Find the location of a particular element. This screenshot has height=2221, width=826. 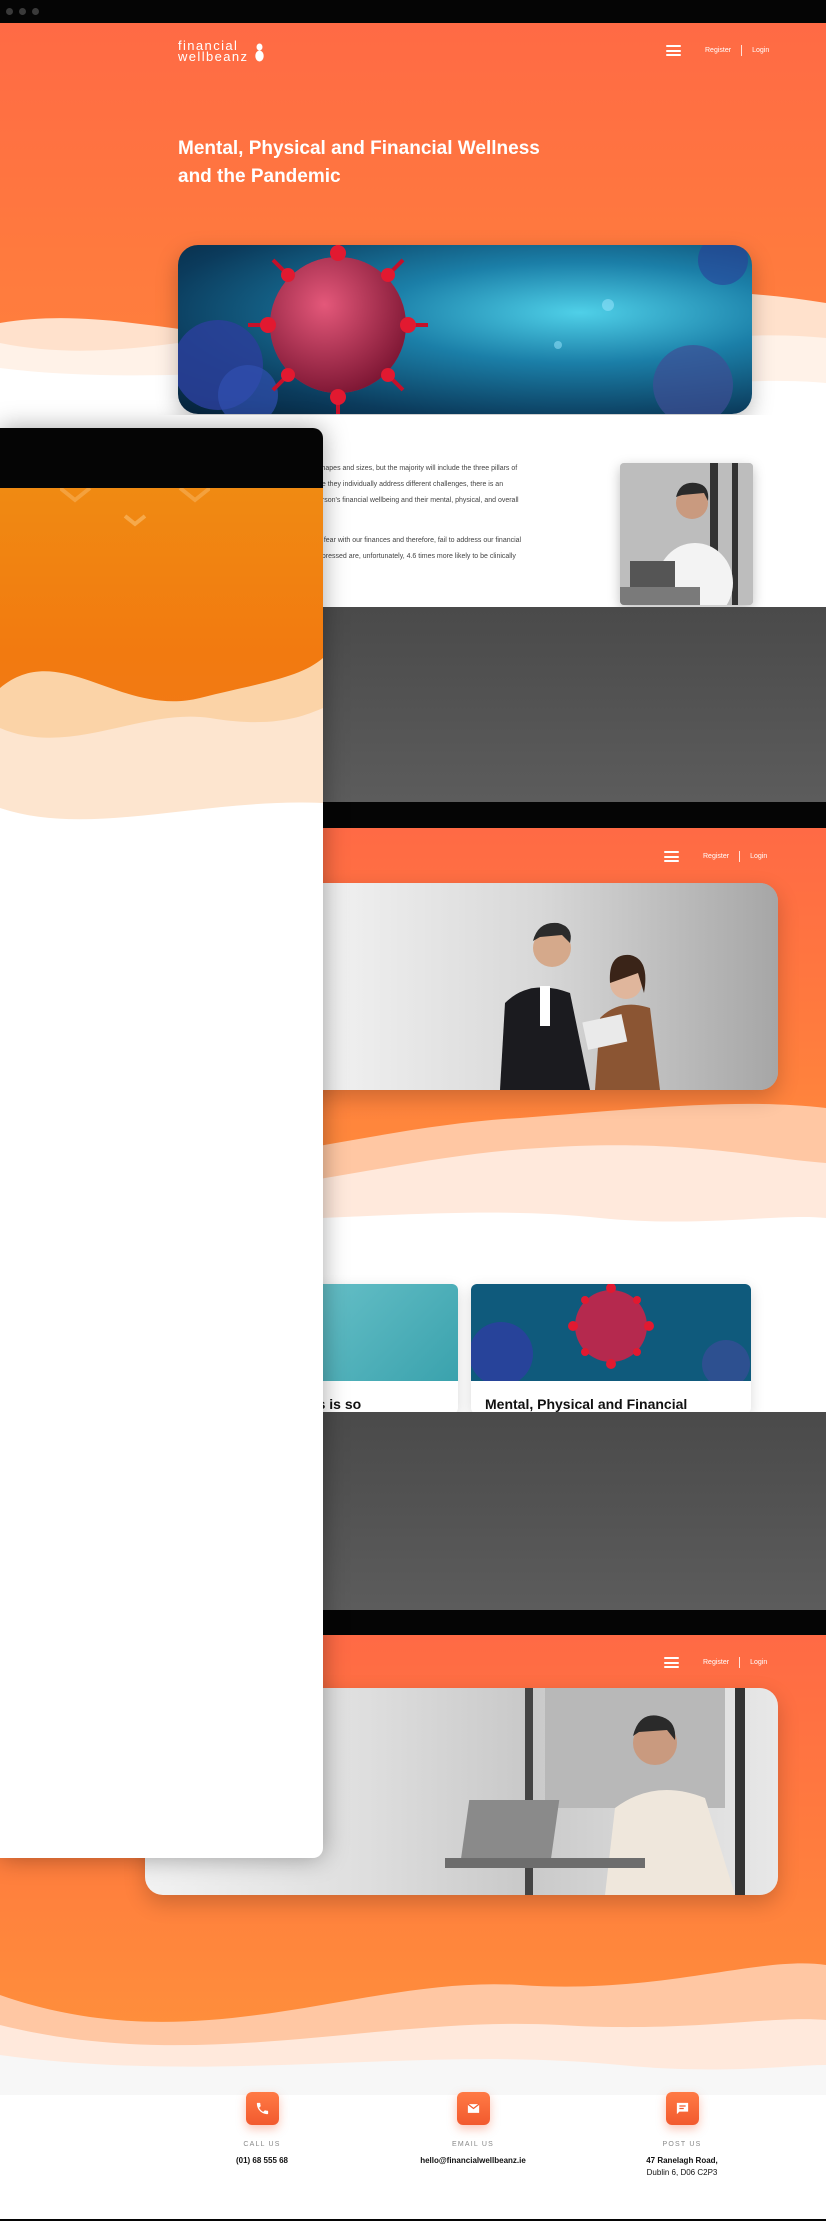

mail-icon is located at coordinates (473, 2108).